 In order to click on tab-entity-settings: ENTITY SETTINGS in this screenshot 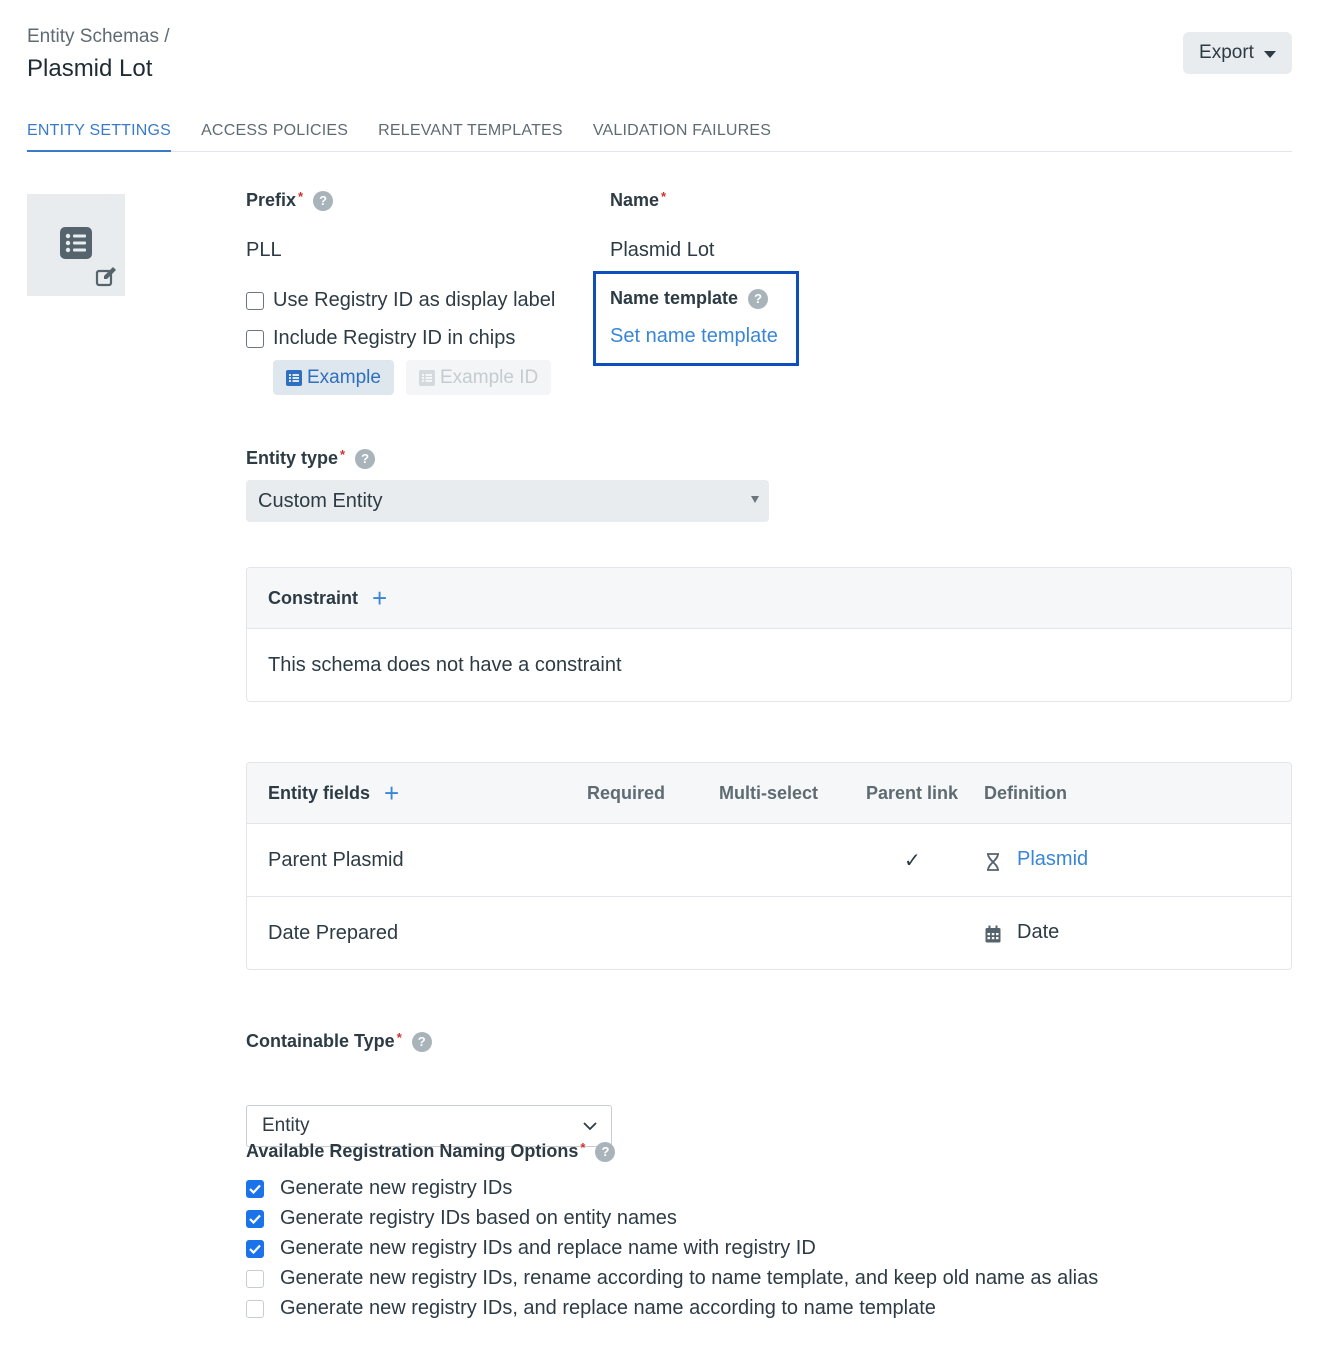, I will do `click(99, 132)`.